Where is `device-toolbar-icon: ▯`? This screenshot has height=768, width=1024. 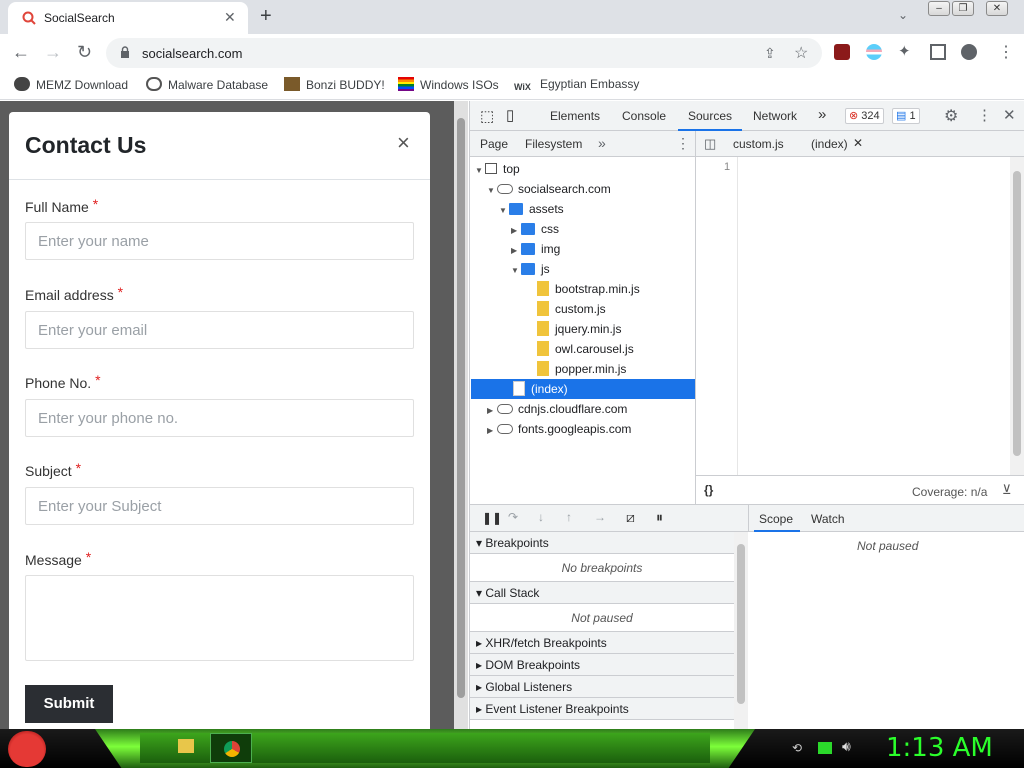 device-toolbar-icon: ▯ is located at coordinates (510, 115).